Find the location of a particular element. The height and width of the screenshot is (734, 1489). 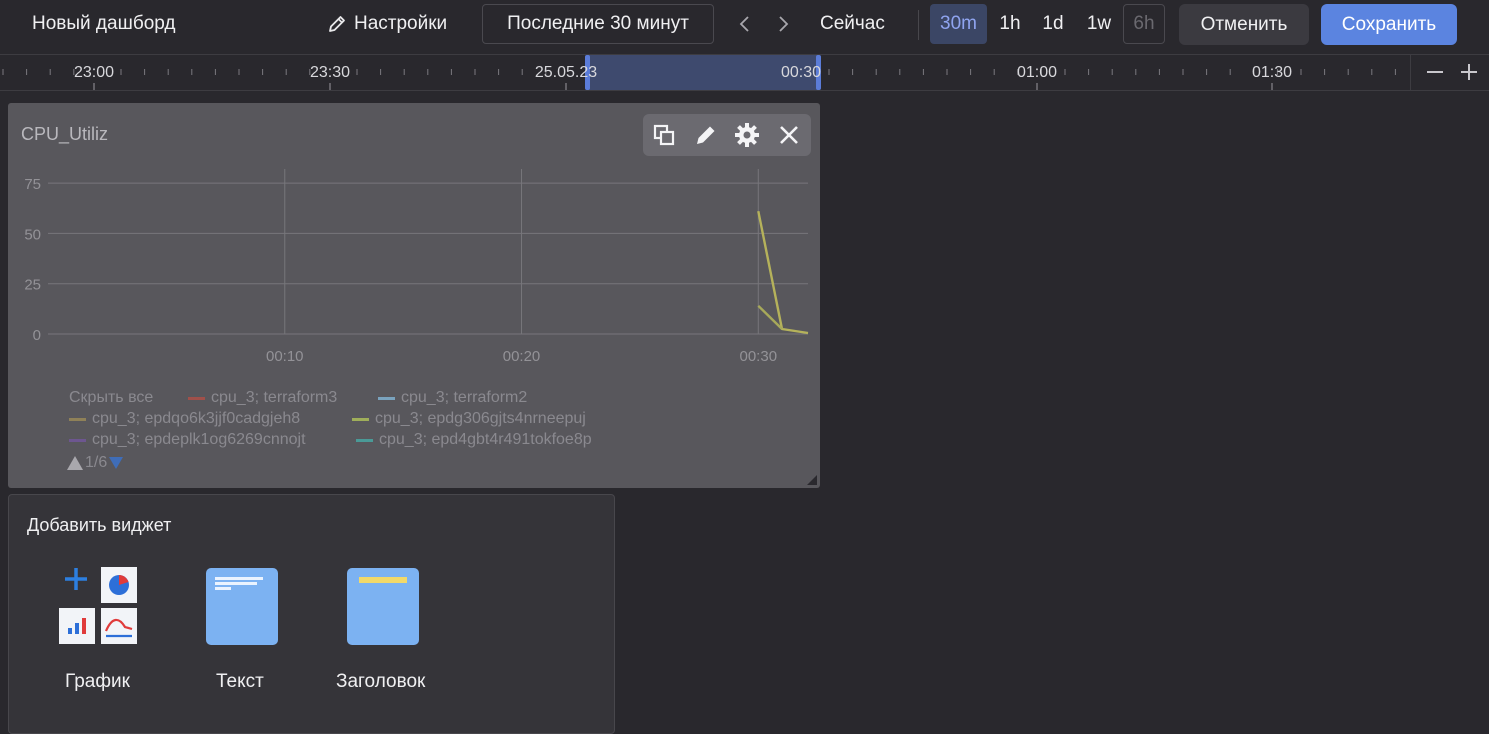

triangle-down-icon is located at coordinates (116, 463).